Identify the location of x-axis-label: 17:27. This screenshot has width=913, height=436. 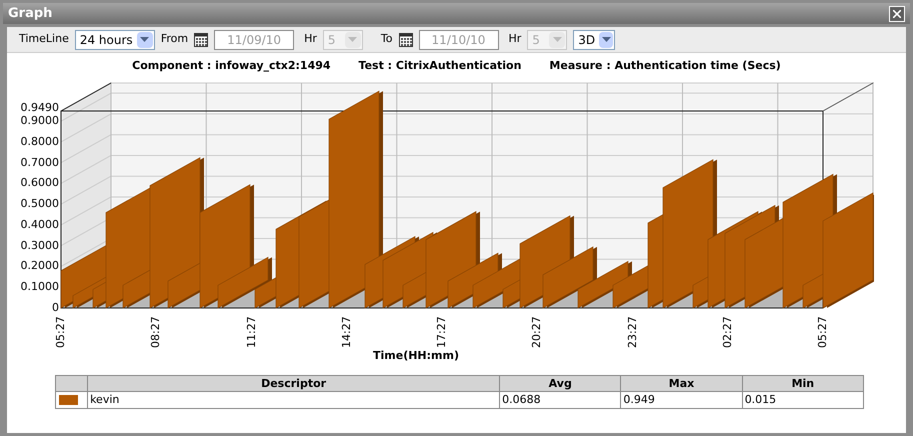
(442, 332).